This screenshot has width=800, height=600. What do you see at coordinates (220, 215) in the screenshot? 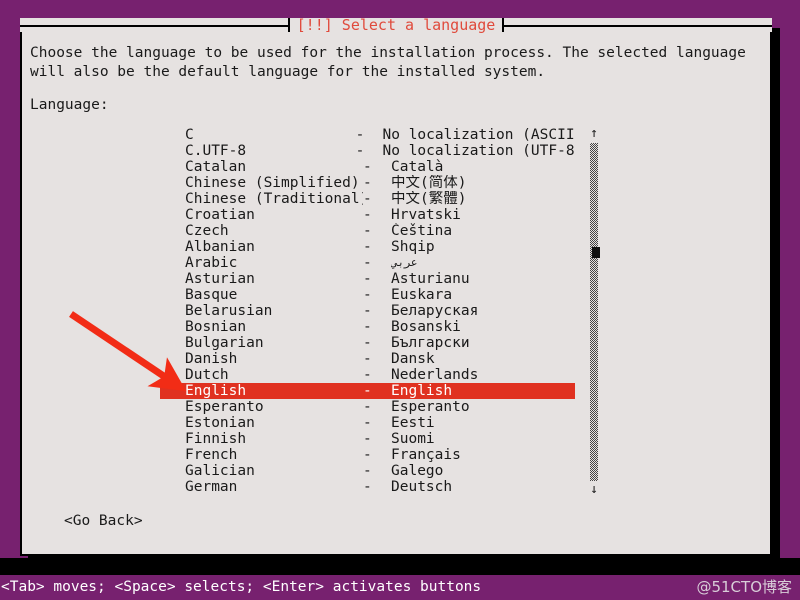
I see `language-name: Croatian` at bounding box center [220, 215].